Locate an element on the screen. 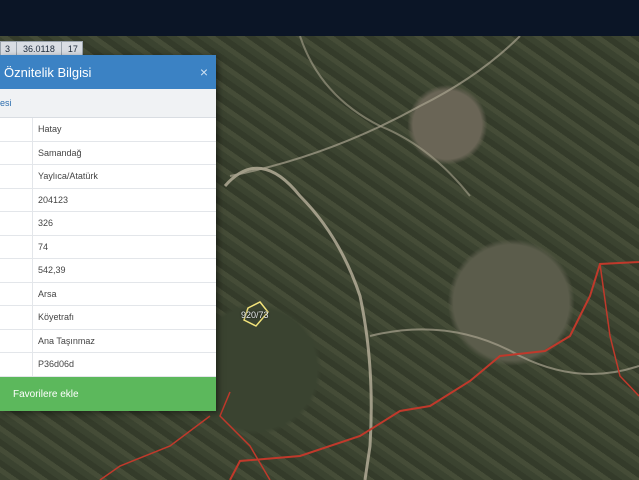 The image size is (639, 480). row-value: 204123 is located at coordinates (53, 199).